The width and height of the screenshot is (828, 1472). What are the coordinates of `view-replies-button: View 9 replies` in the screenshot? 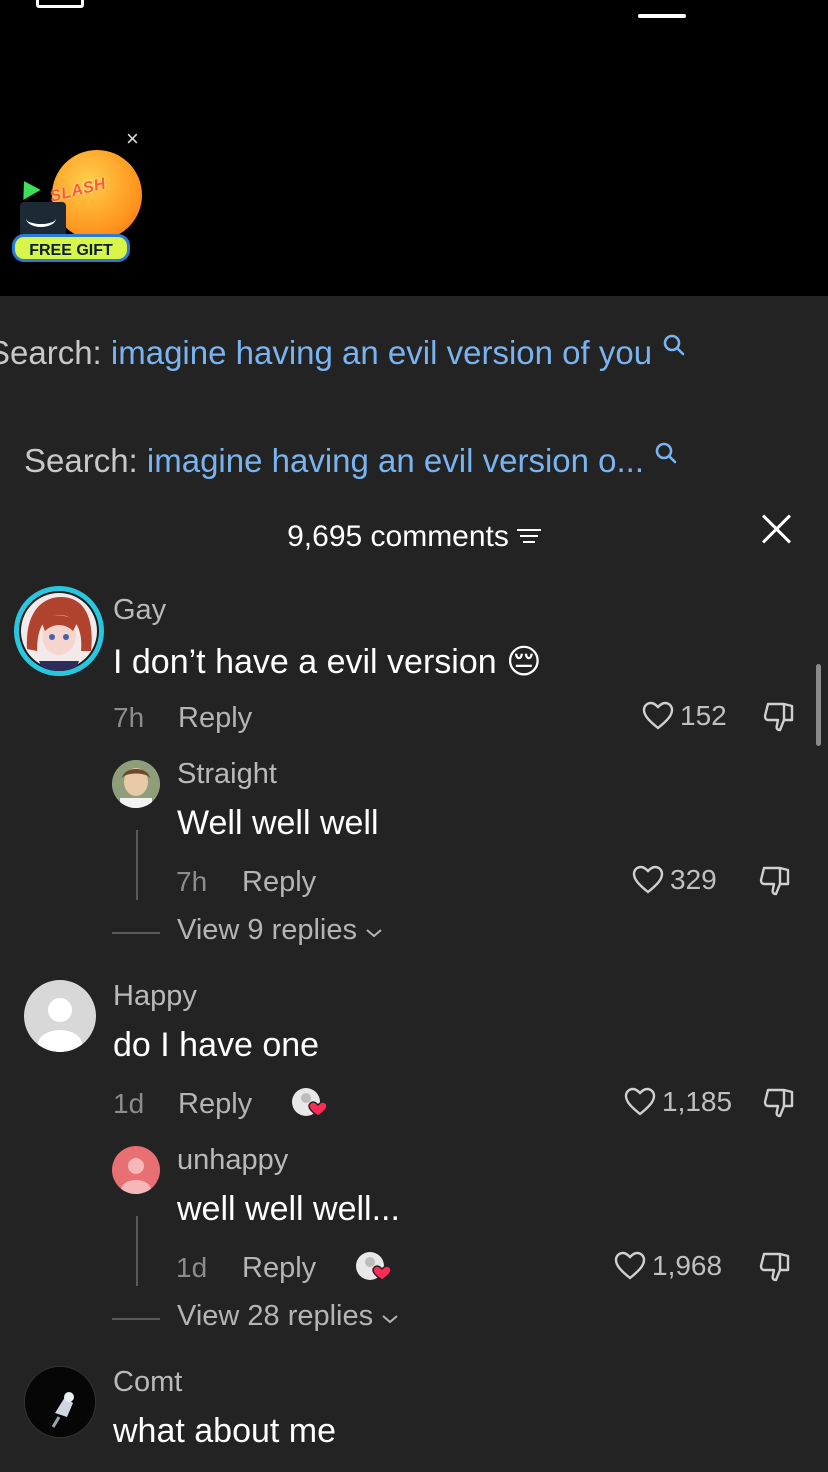 It's located at (280, 930).